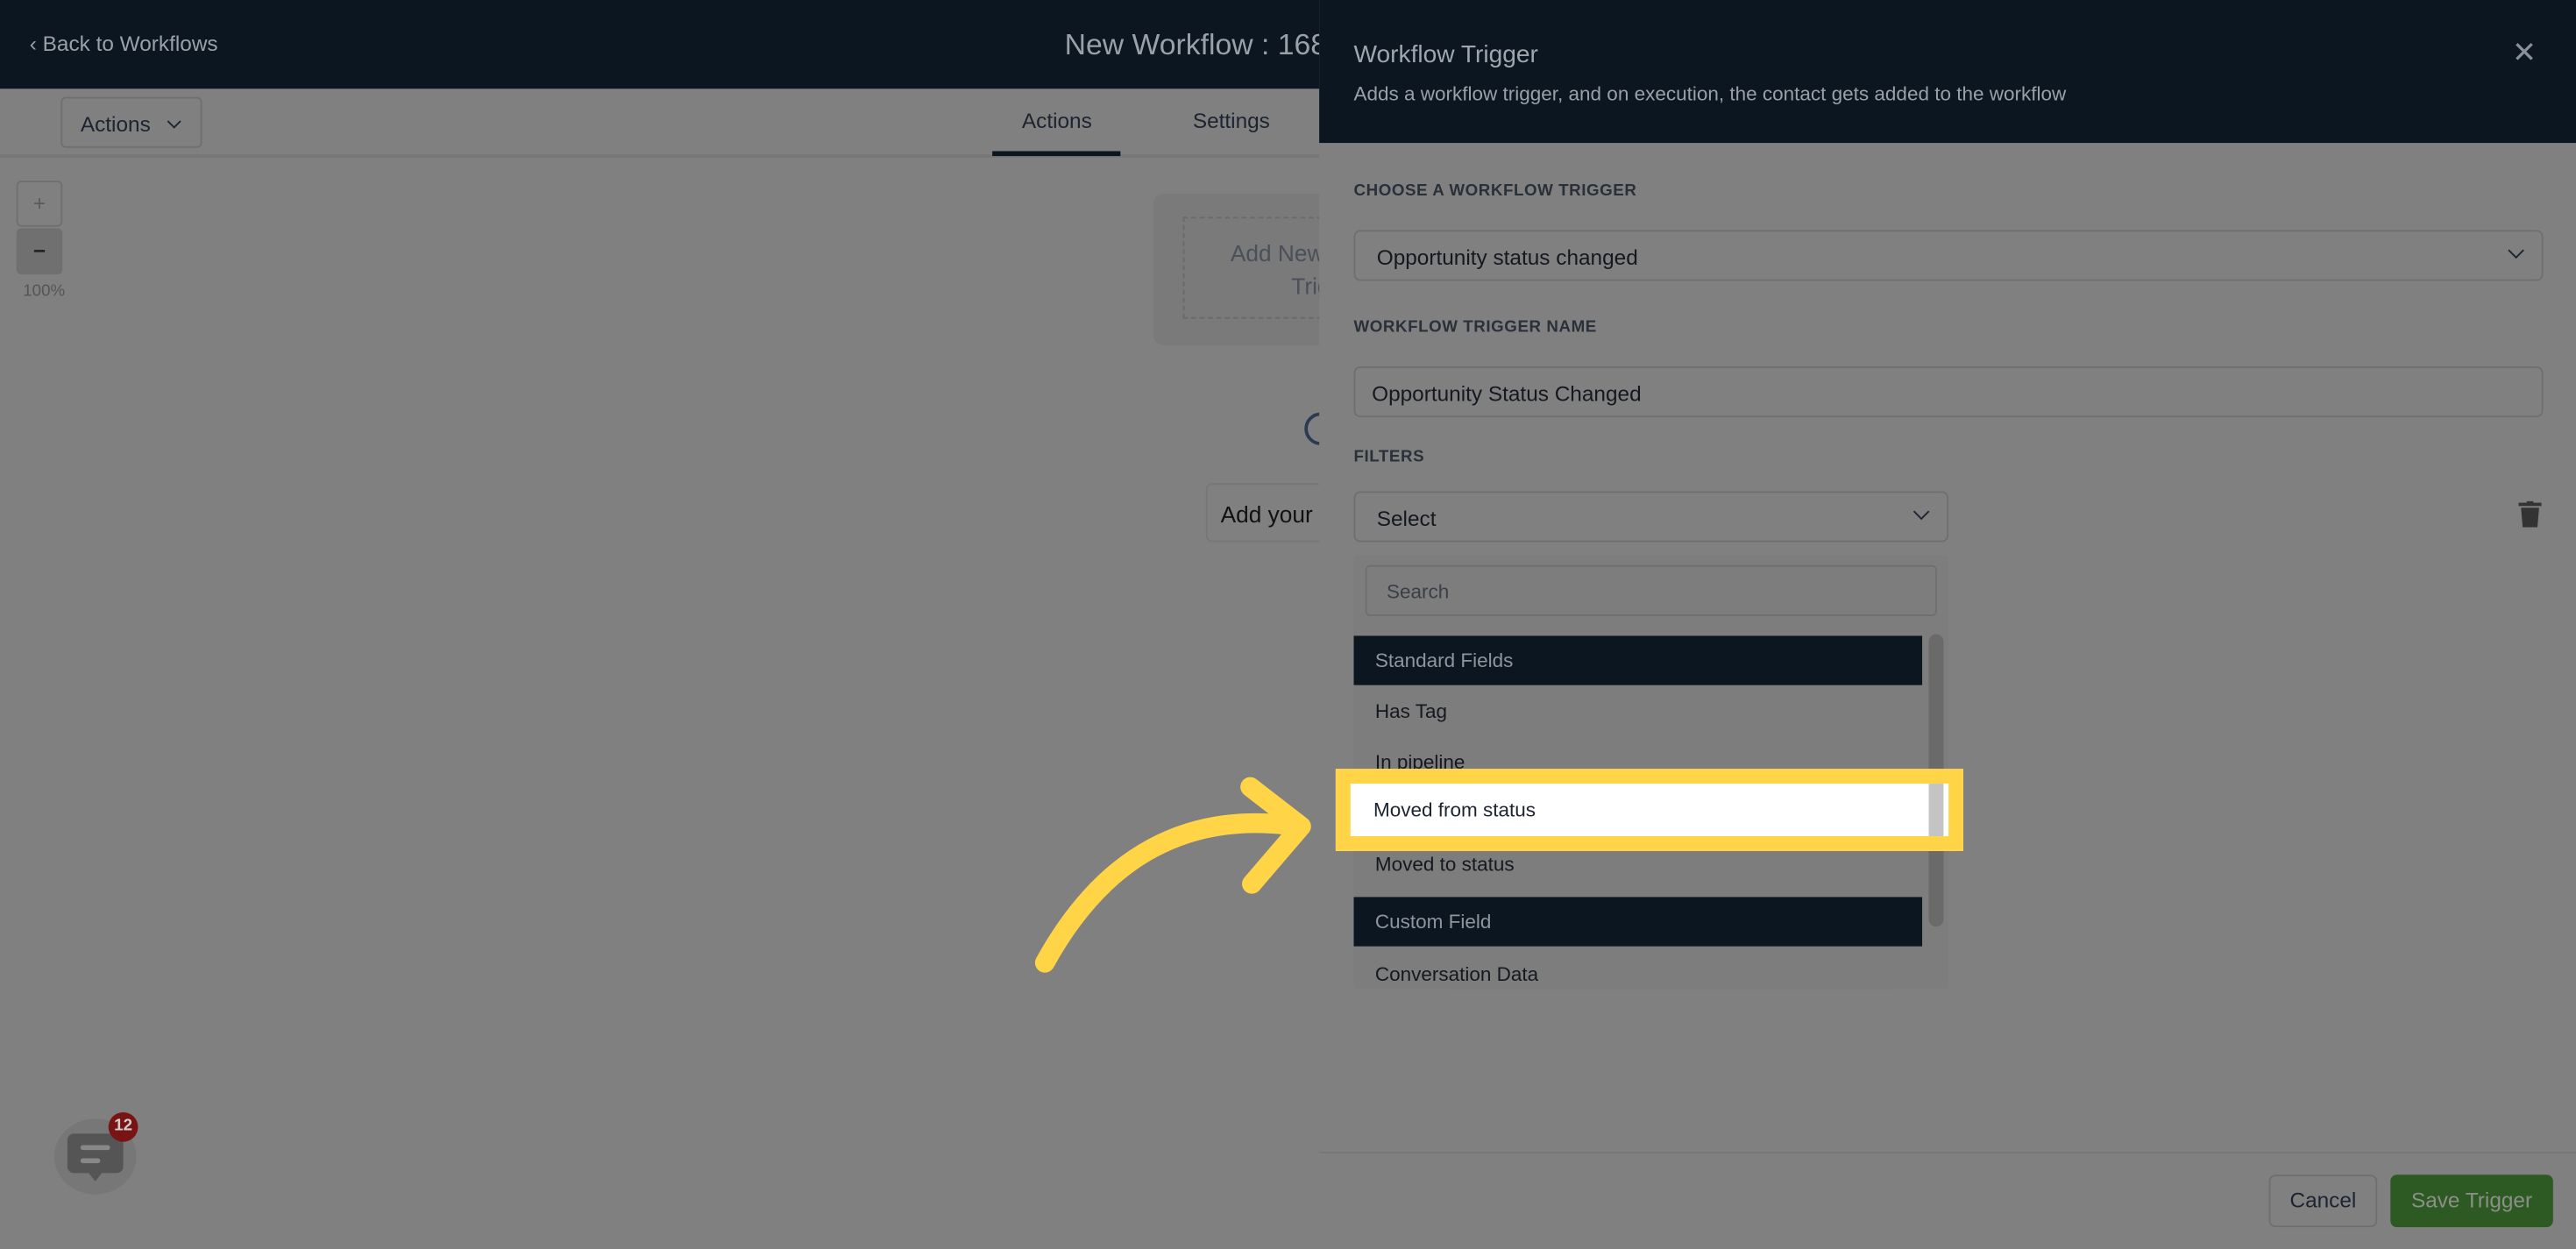  I want to click on actions-label: Actions, so click(115, 124).